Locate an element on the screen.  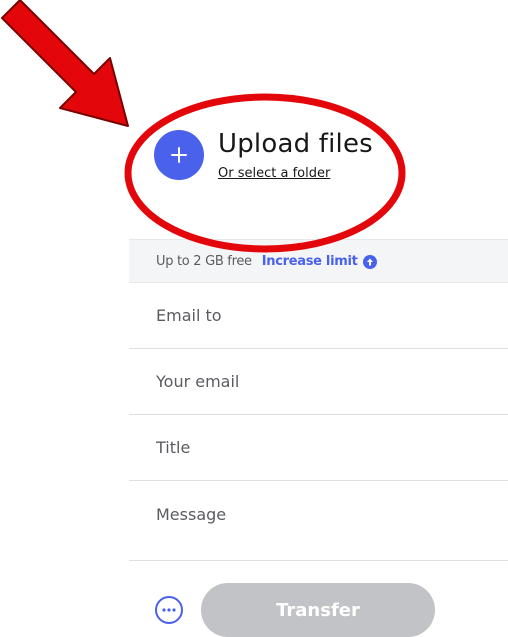
email-to-field is located at coordinates (318, 316).